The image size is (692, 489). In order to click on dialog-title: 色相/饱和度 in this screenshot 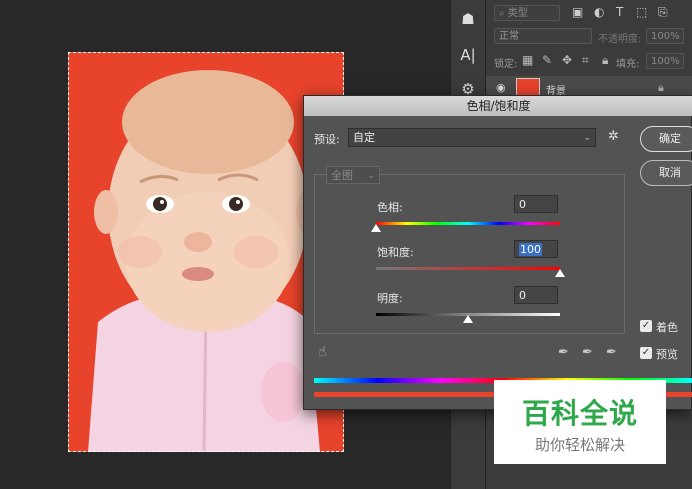, I will do `click(498, 106)`.